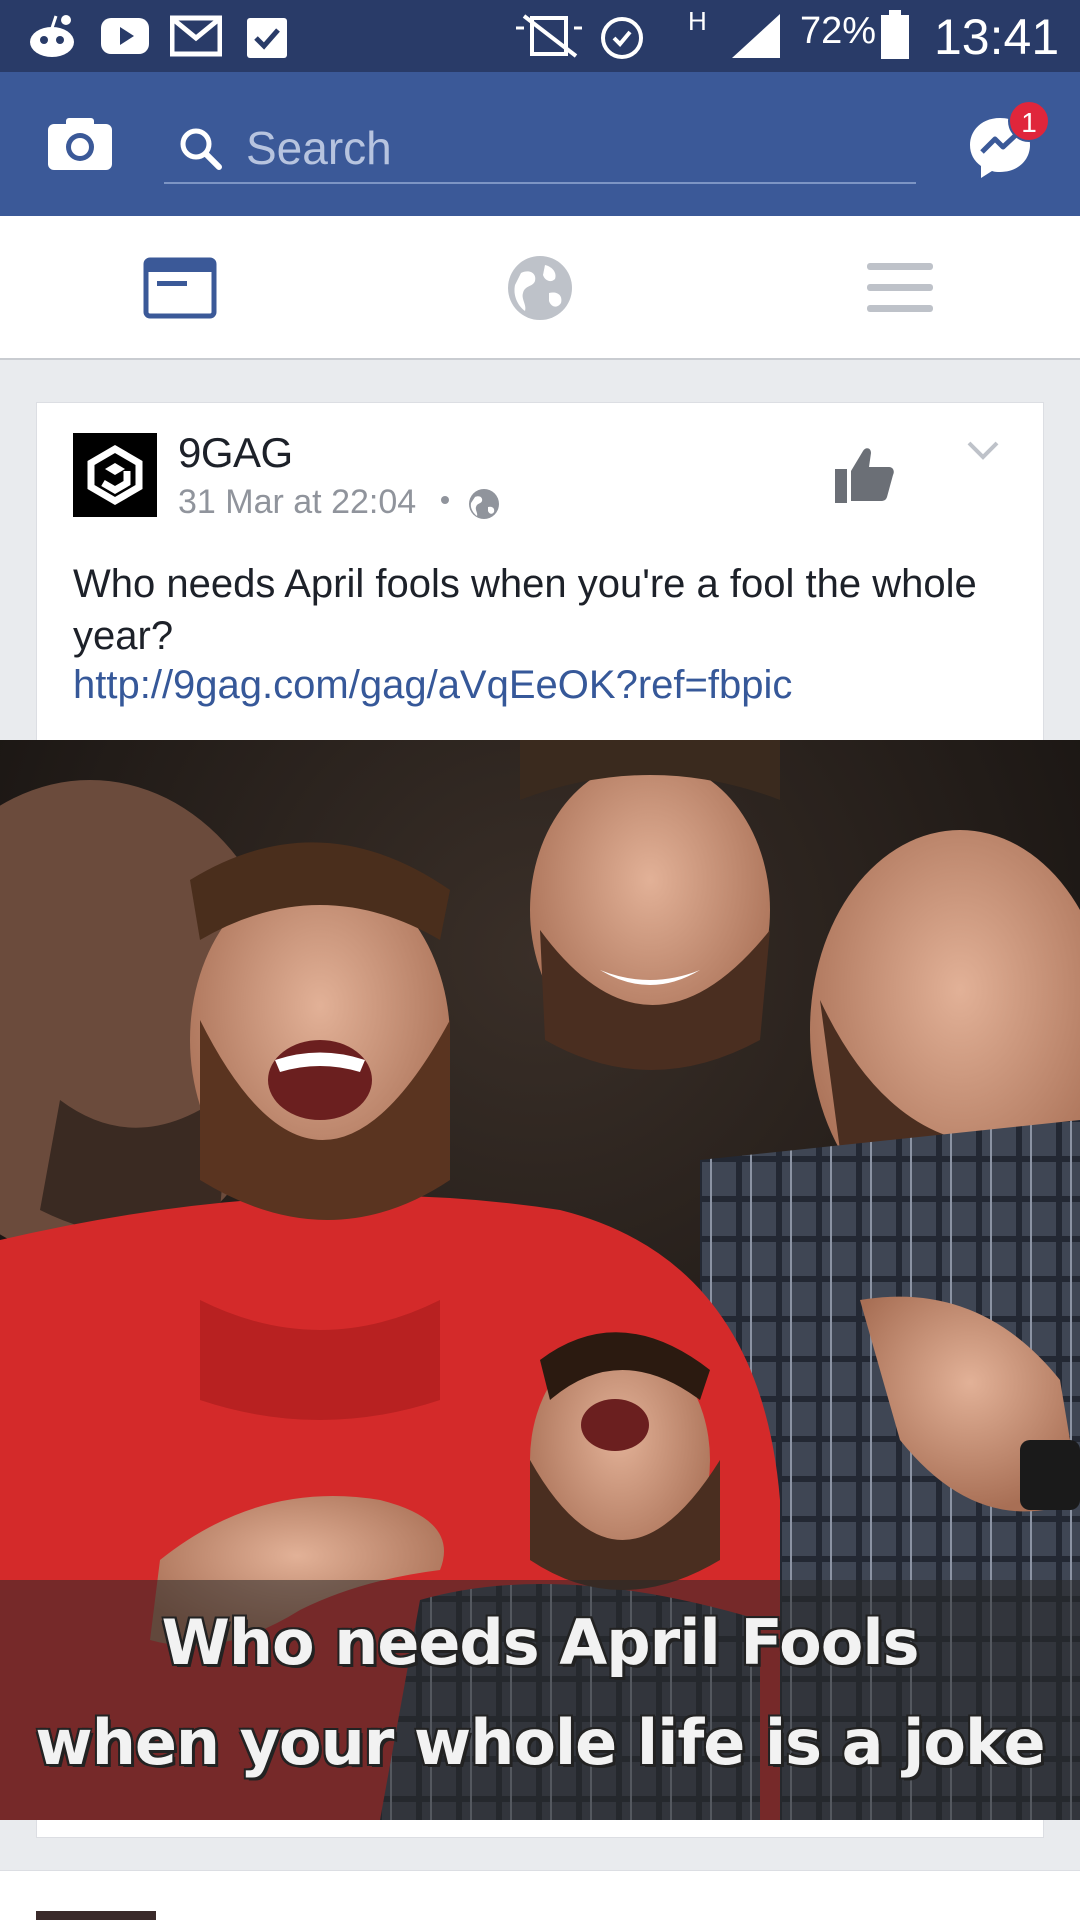 Image resolution: width=1080 pixels, height=1920 pixels. I want to click on clipboard-icon, so click(267, 38).